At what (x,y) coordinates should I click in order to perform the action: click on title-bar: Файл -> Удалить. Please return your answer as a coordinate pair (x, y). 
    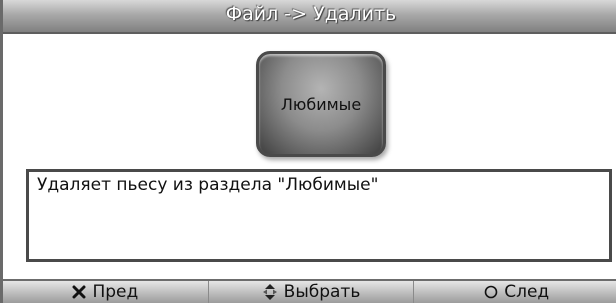
    Looking at the image, I should click on (309, 17).